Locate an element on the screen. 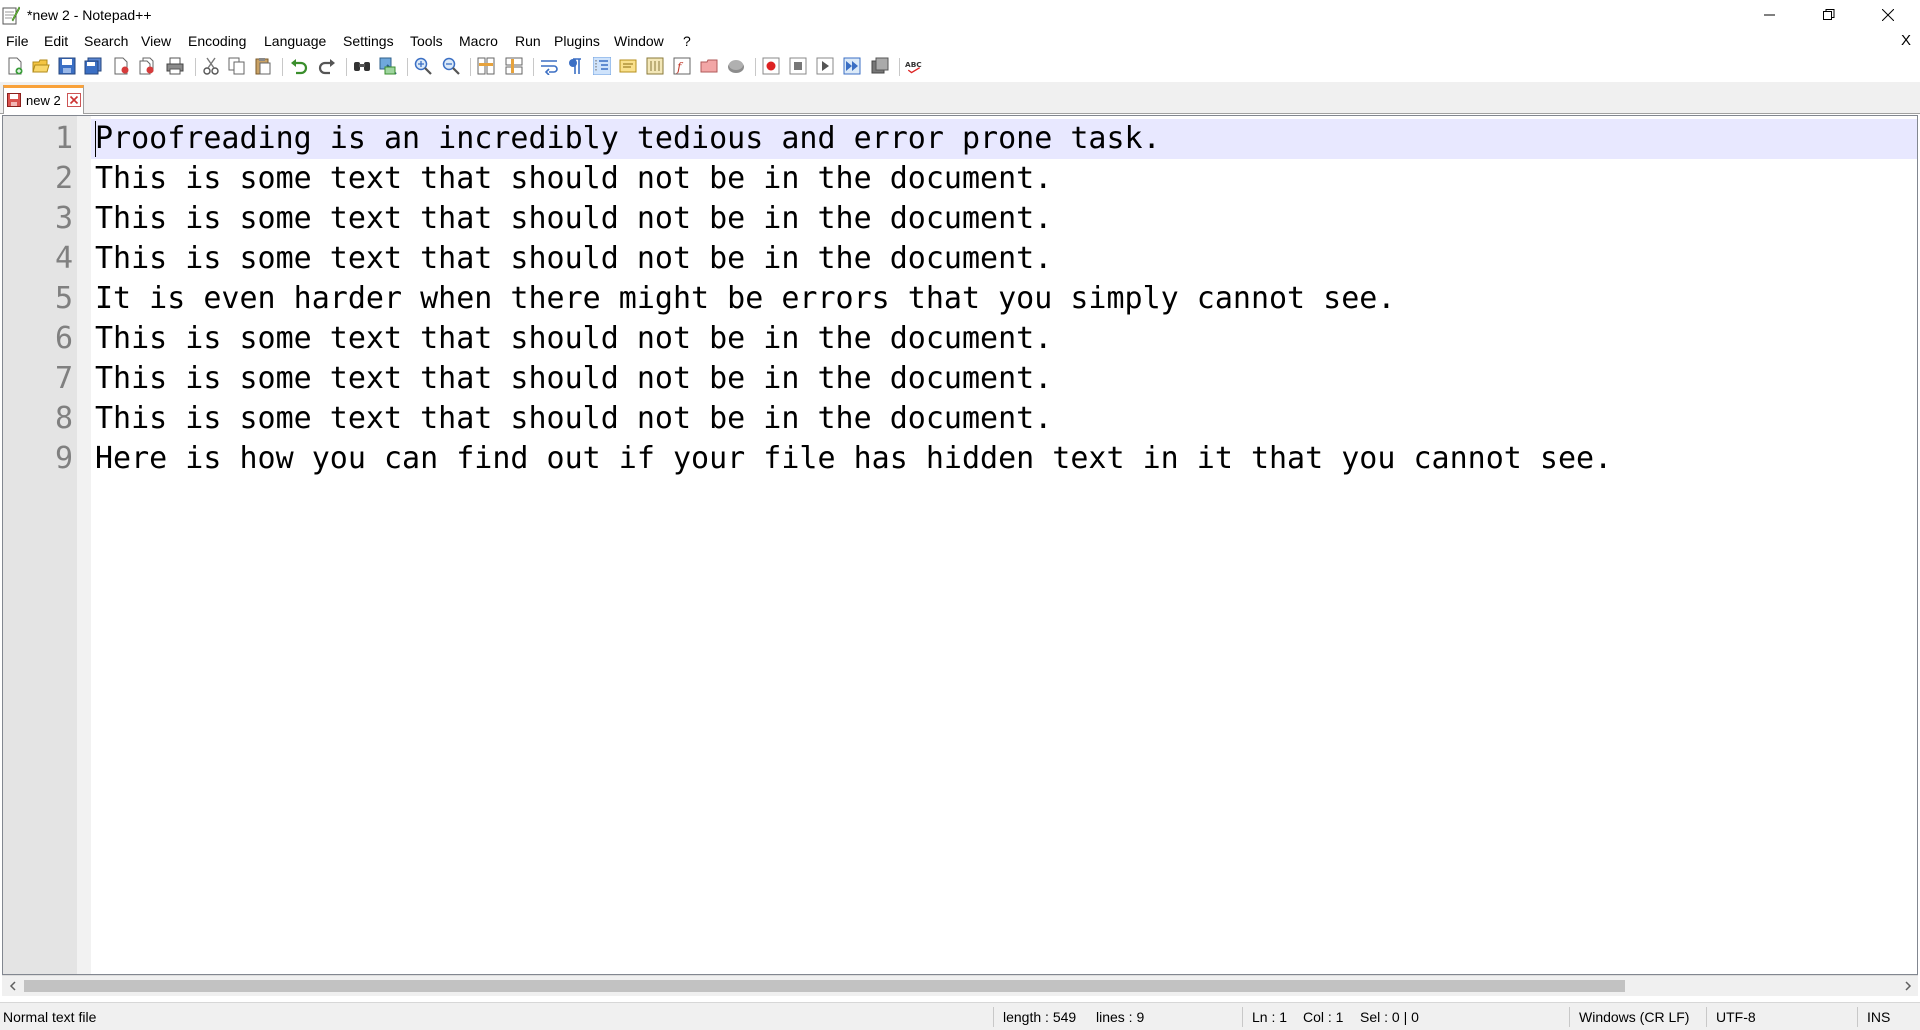 Image resolution: width=1920 pixels, height=1030 pixels. paste-icon is located at coordinates (263, 66).